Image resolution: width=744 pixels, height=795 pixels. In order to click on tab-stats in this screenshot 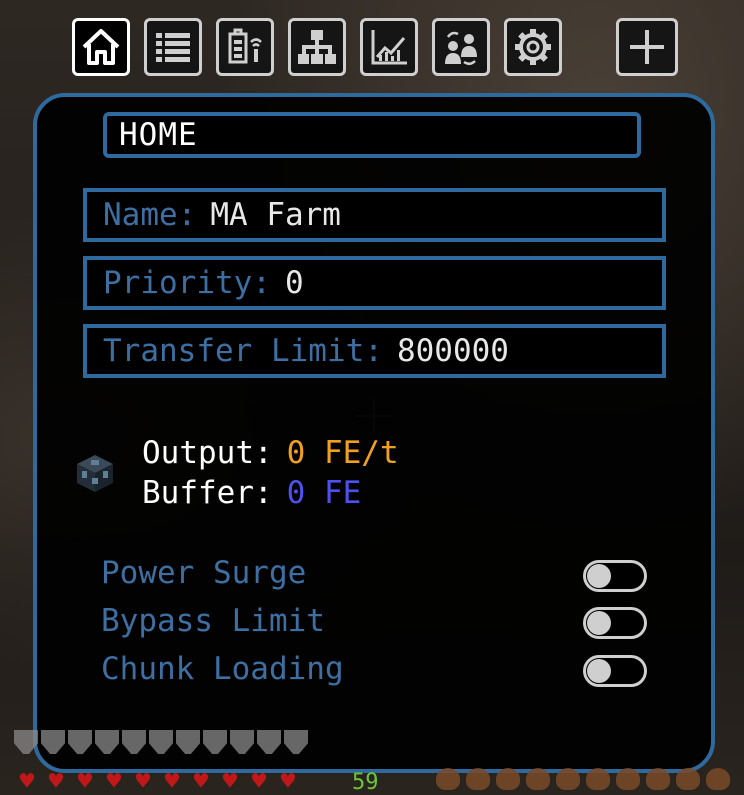, I will do `click(389, 47)`.